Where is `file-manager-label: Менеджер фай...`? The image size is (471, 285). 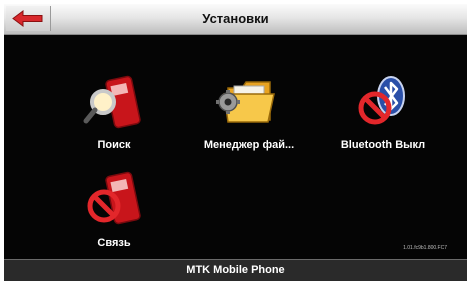 file-manager-label: Менеджер фай... is located at coordinates (249, 145).